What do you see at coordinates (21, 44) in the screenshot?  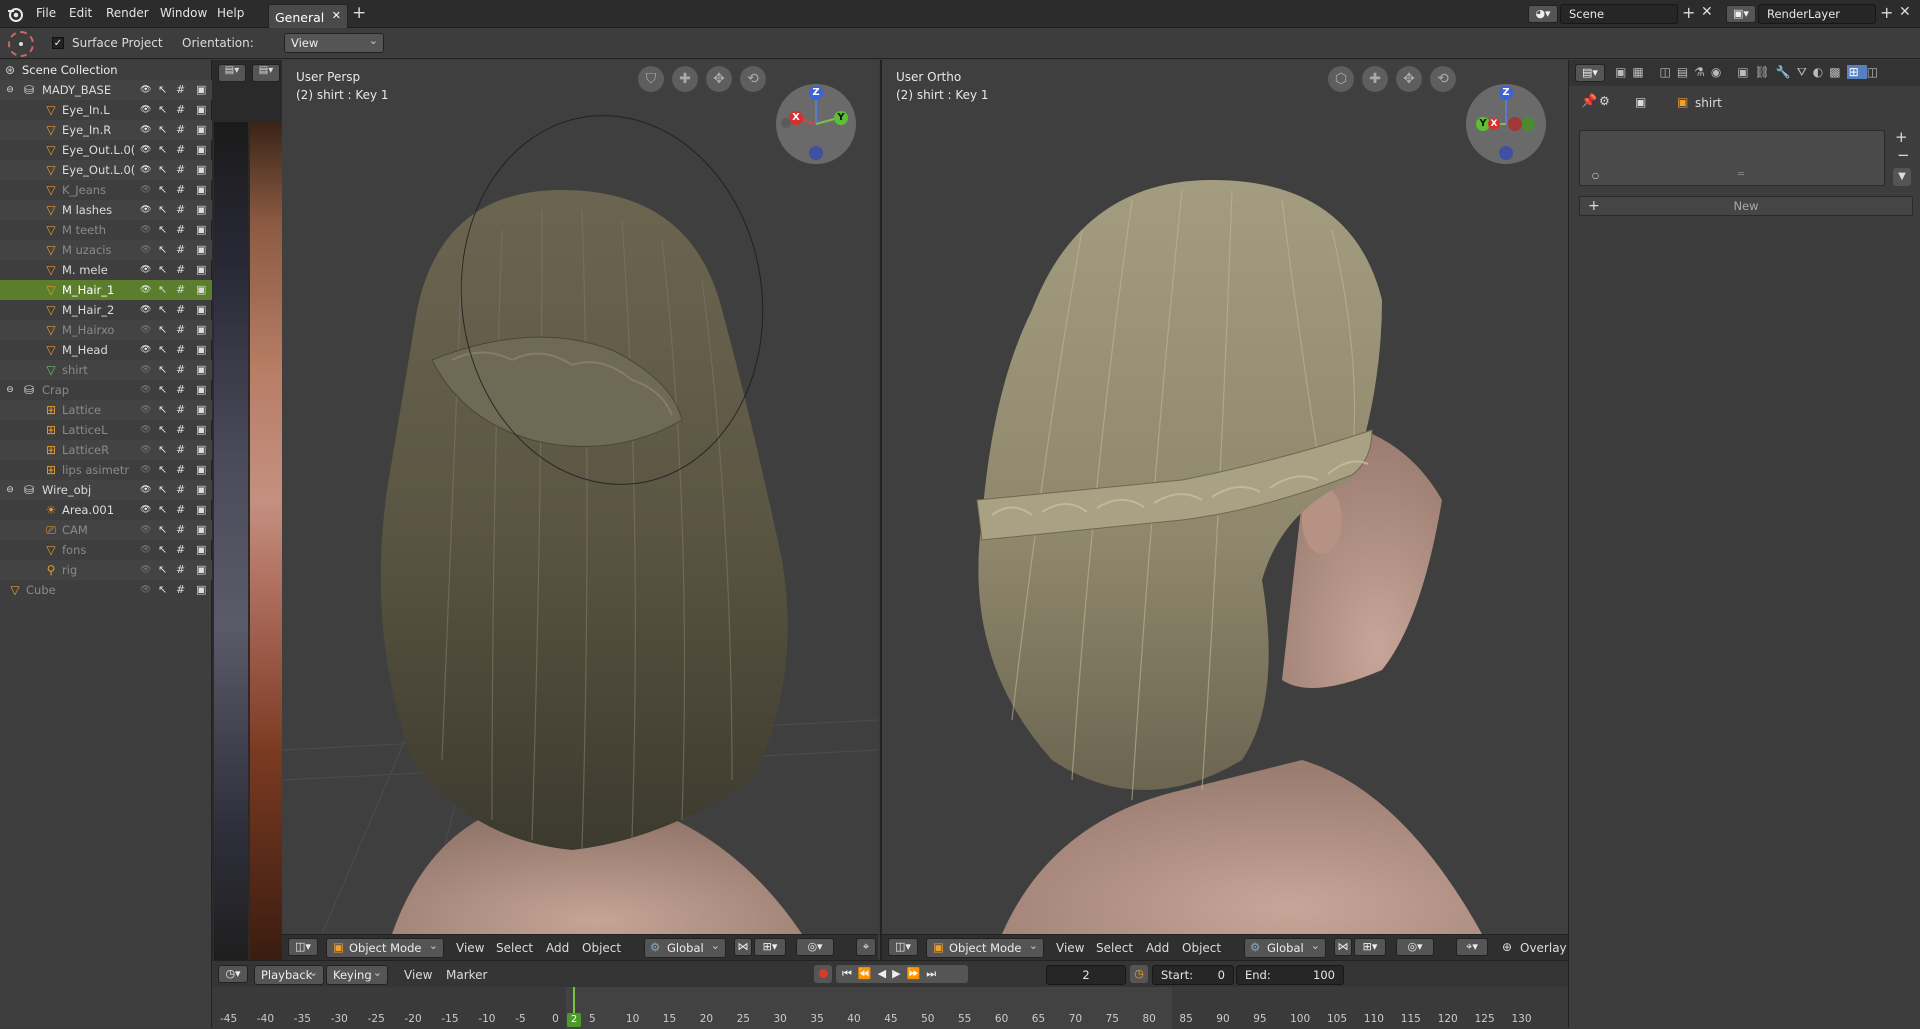 I see `cursor-tool-icon` at bounding box center [21, 44].